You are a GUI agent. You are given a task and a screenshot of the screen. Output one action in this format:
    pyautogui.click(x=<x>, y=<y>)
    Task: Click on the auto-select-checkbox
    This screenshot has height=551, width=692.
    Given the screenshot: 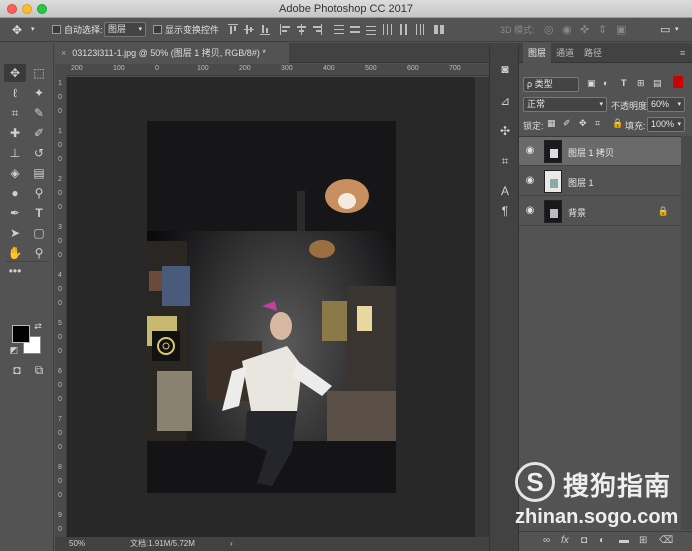 What is the action you would take?
    pyautogui.click(x=56, y=29)
    